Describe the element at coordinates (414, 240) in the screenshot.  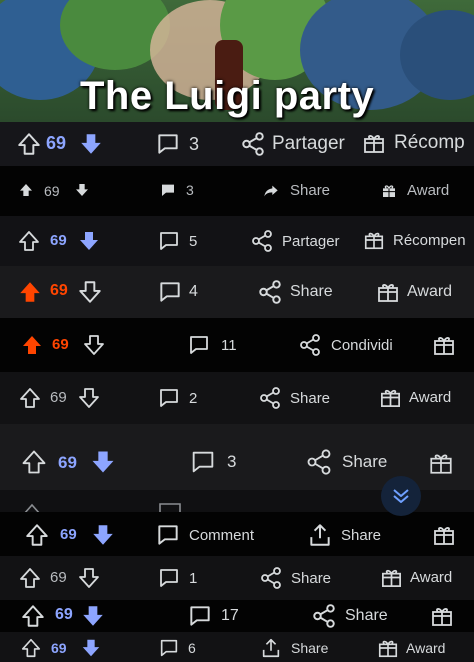
I see `award-button: Récompen` at that location.